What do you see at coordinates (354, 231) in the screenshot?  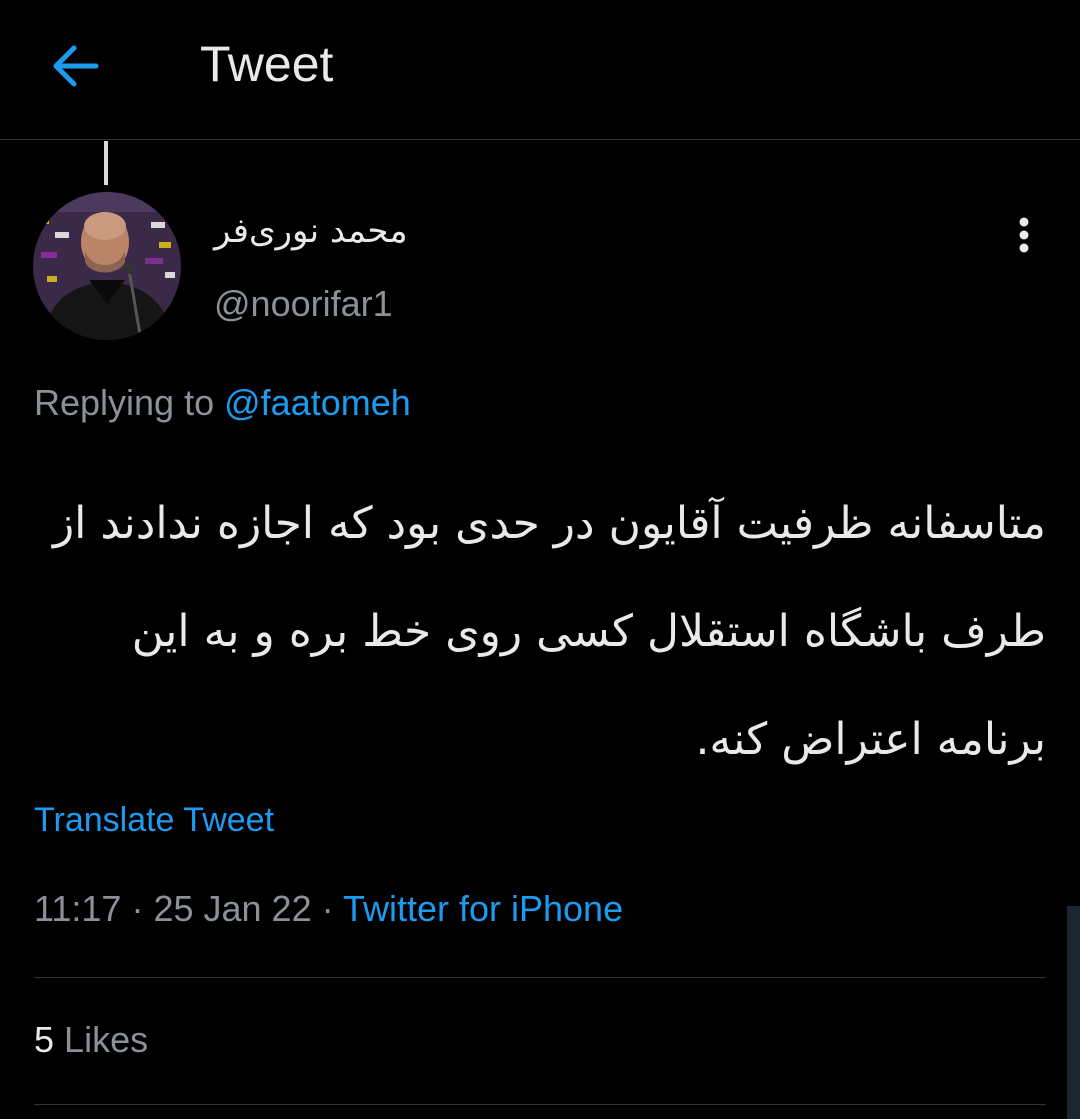 I see `author-display-name: محمد نوری‌فر` at bounding box center [354, 231].